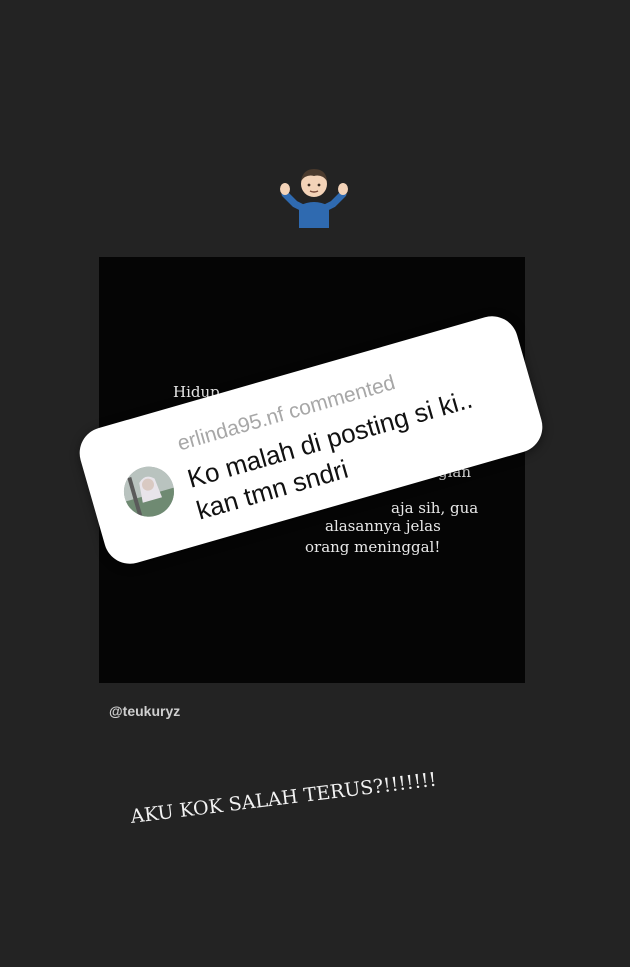 This screenshot has width=630, height=967. Describe the element at coordinates (435, 508) in the screenshot. I see `post-text-line: aja sih, gua` at that location.